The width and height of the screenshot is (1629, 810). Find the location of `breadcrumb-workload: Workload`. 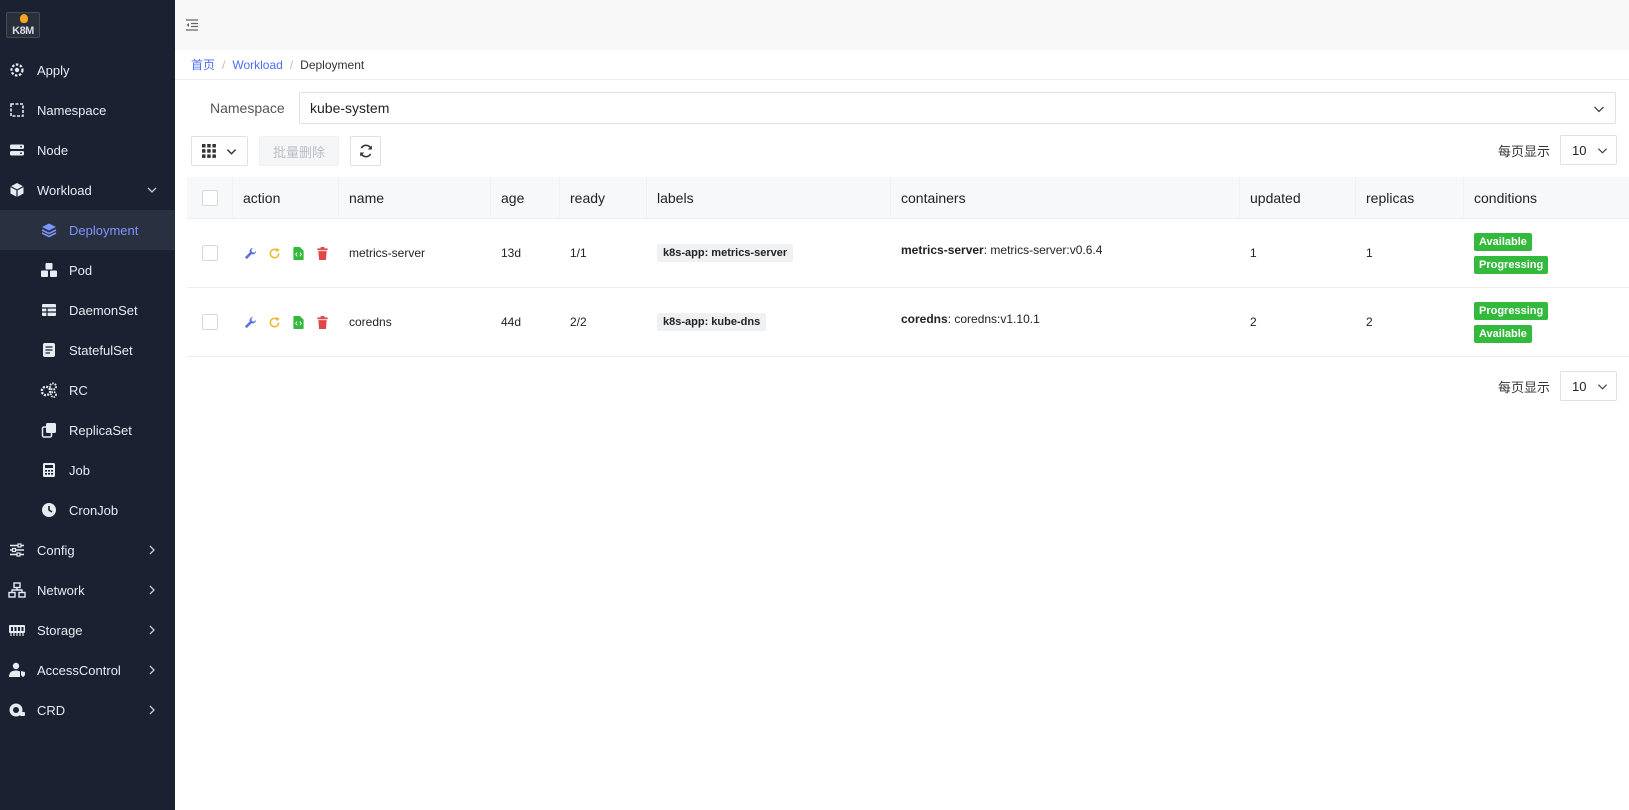

breadcrumb-workload: Workload is located at coordinates (257, 65).